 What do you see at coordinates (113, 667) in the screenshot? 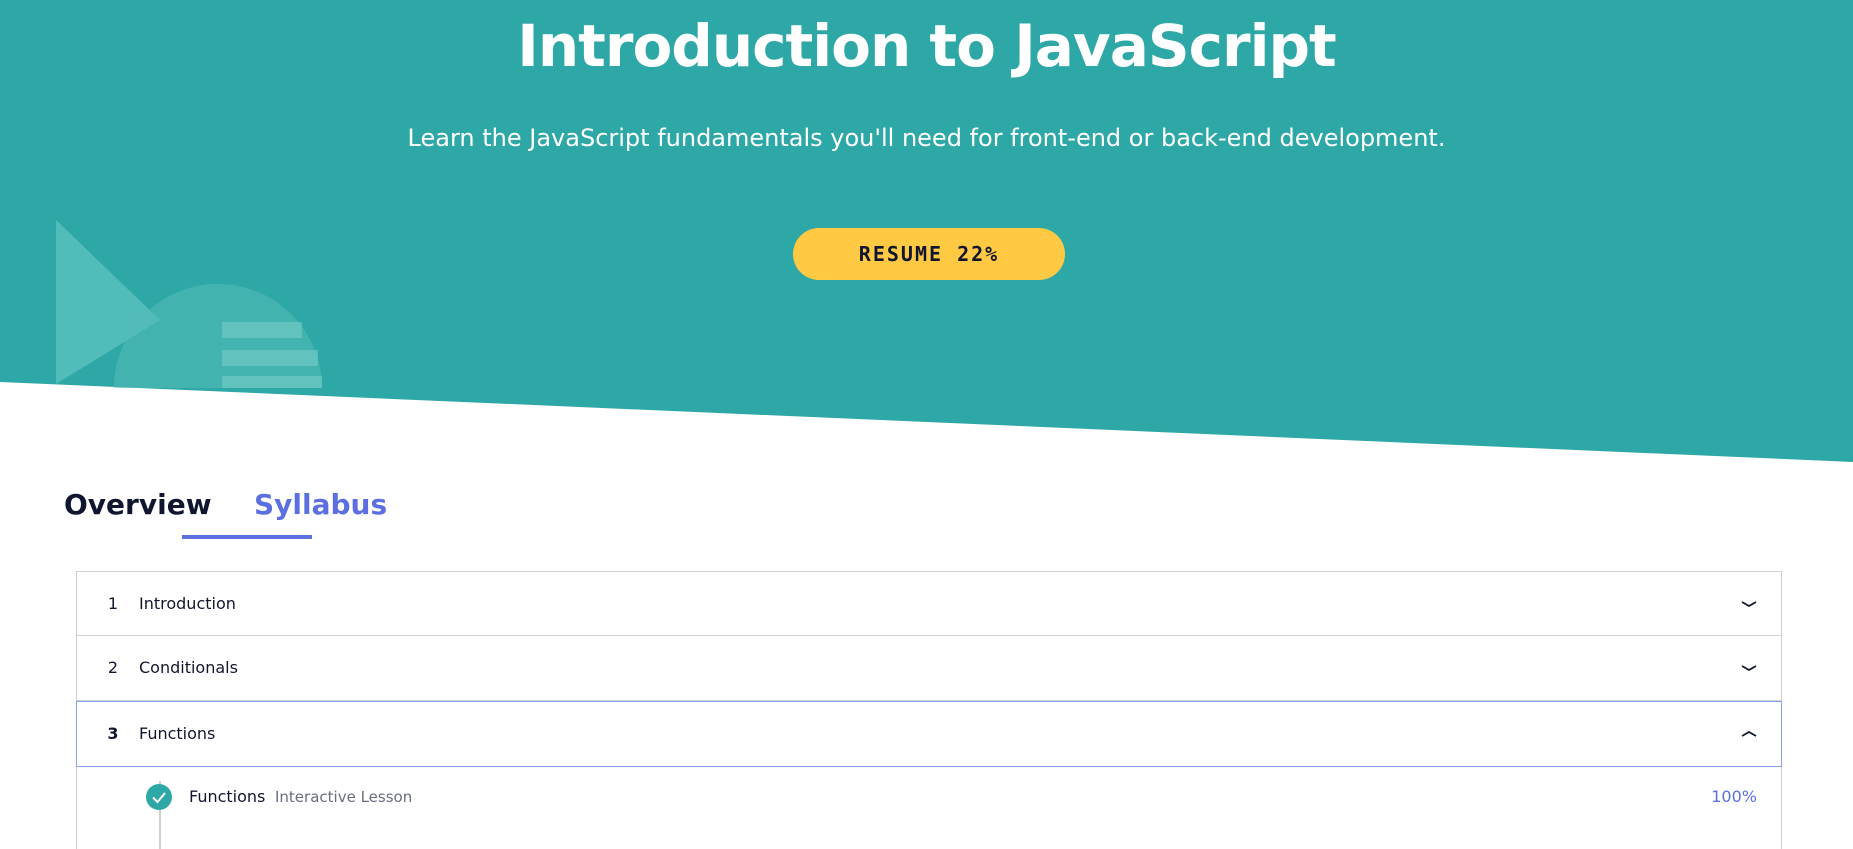
I see `module-number: 2` at bounding box center [113, 667].